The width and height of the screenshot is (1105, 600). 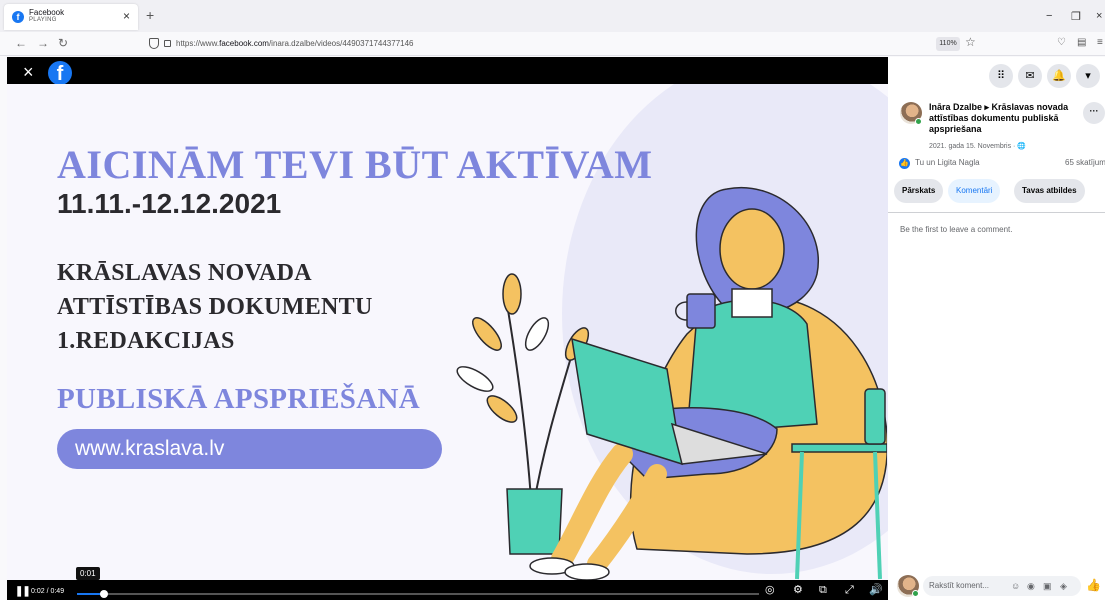 I want to click on minimize-icon: −, so click(x=1049, y=16).